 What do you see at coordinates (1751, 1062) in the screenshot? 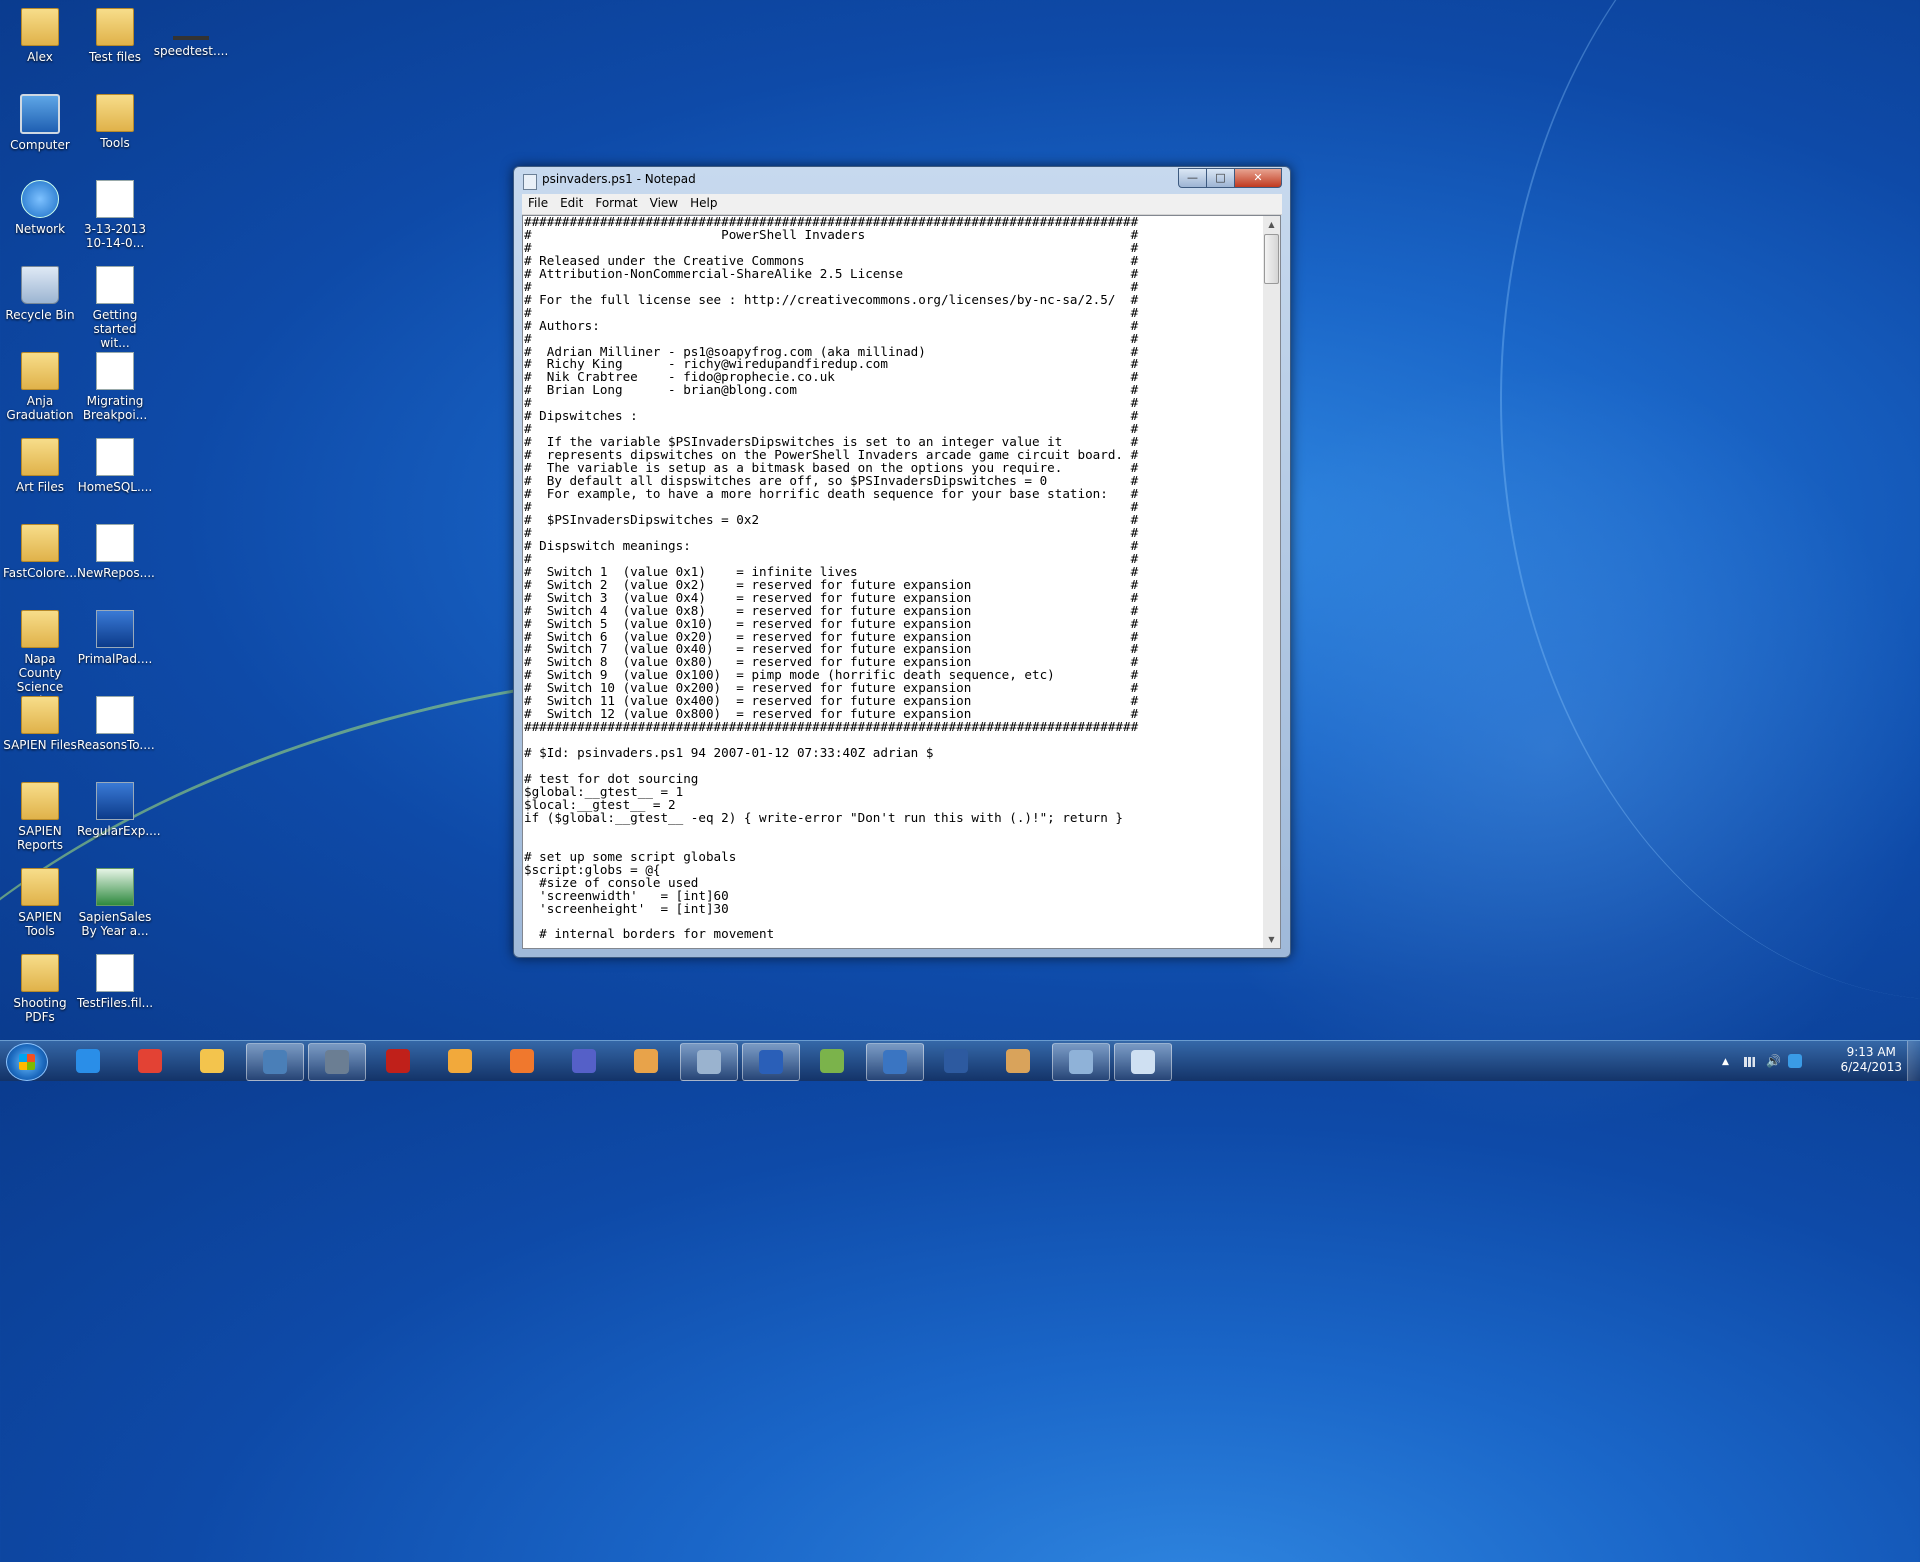
I see `network-signal-icon` at bounding box center [1751, 1062].